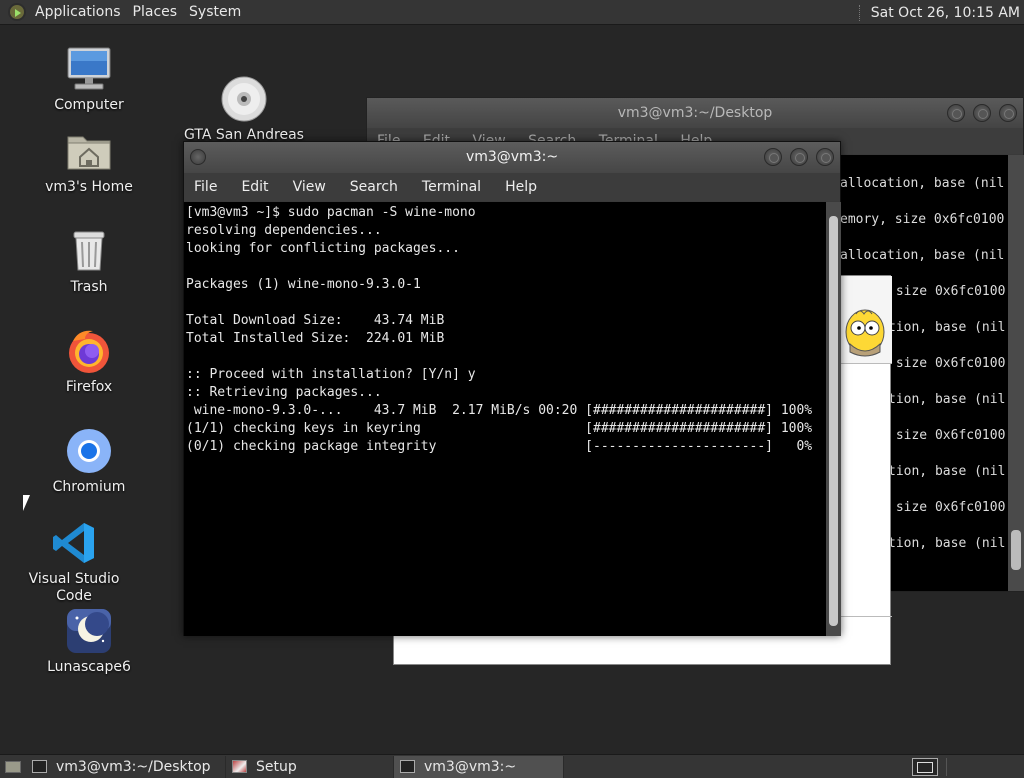  What do you see at coordinates (374, 187) in the screenshot?
I see `menu-search: Search` at bounding box center [374, 187].